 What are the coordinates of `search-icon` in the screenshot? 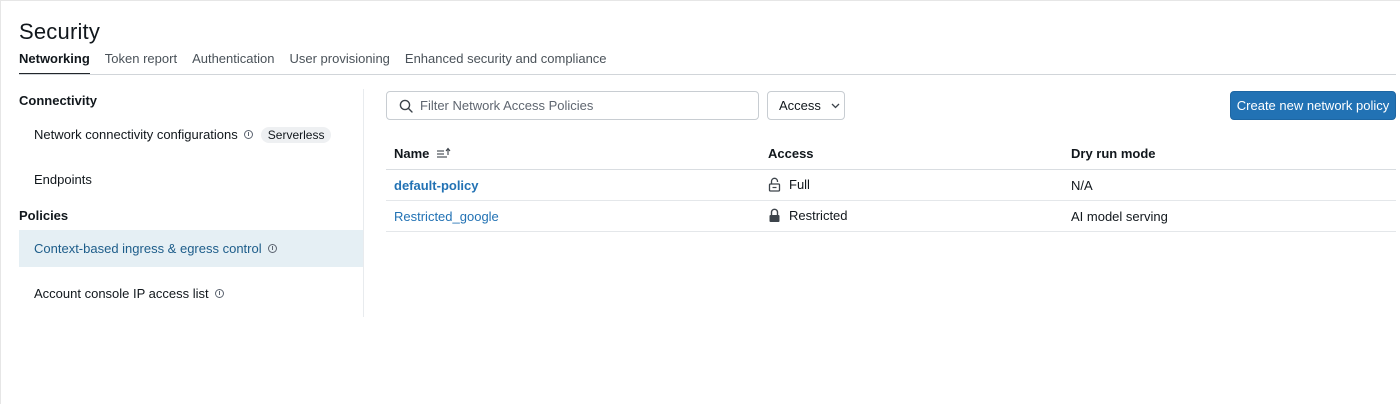 It's located at (406, 106).